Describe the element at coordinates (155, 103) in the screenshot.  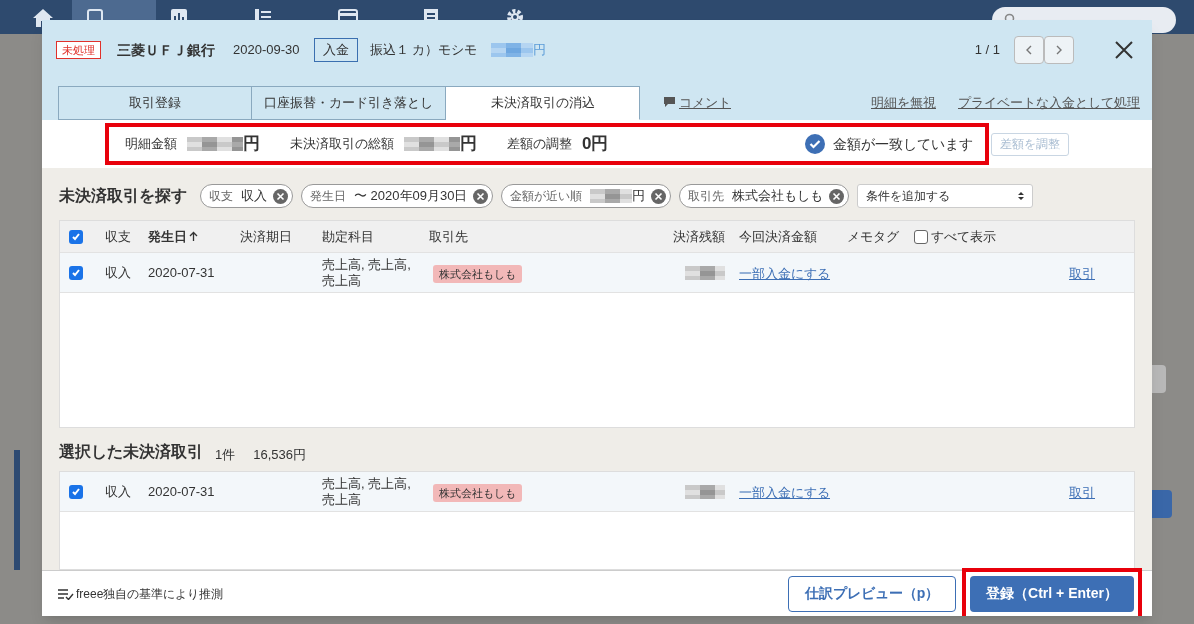
I see `tab: 取引登録` at that location.